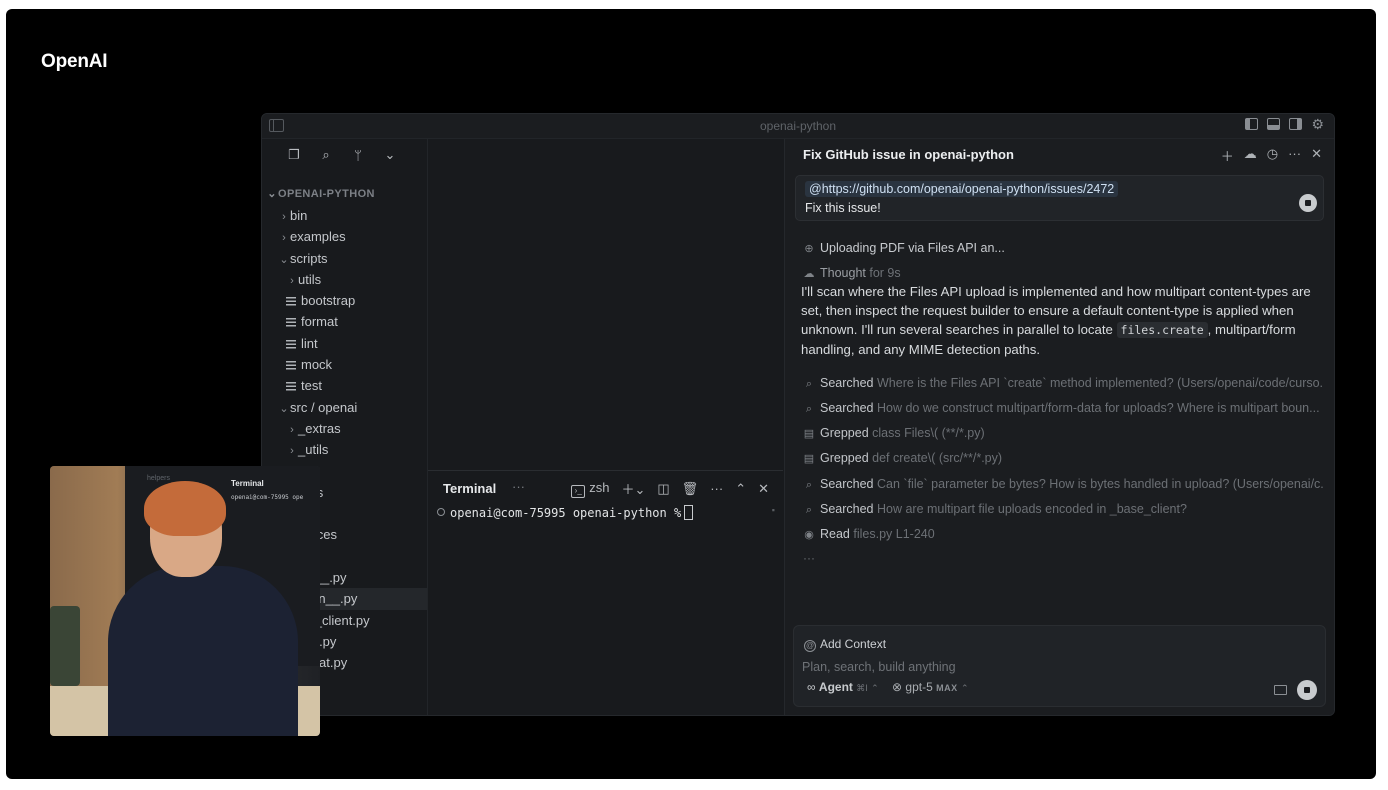 The height and width of the screenshot is (790, 1388). I want to click on chat-header-toolbar: ＋ ☁ ◷ ··· ✕, so click(1271, 155).